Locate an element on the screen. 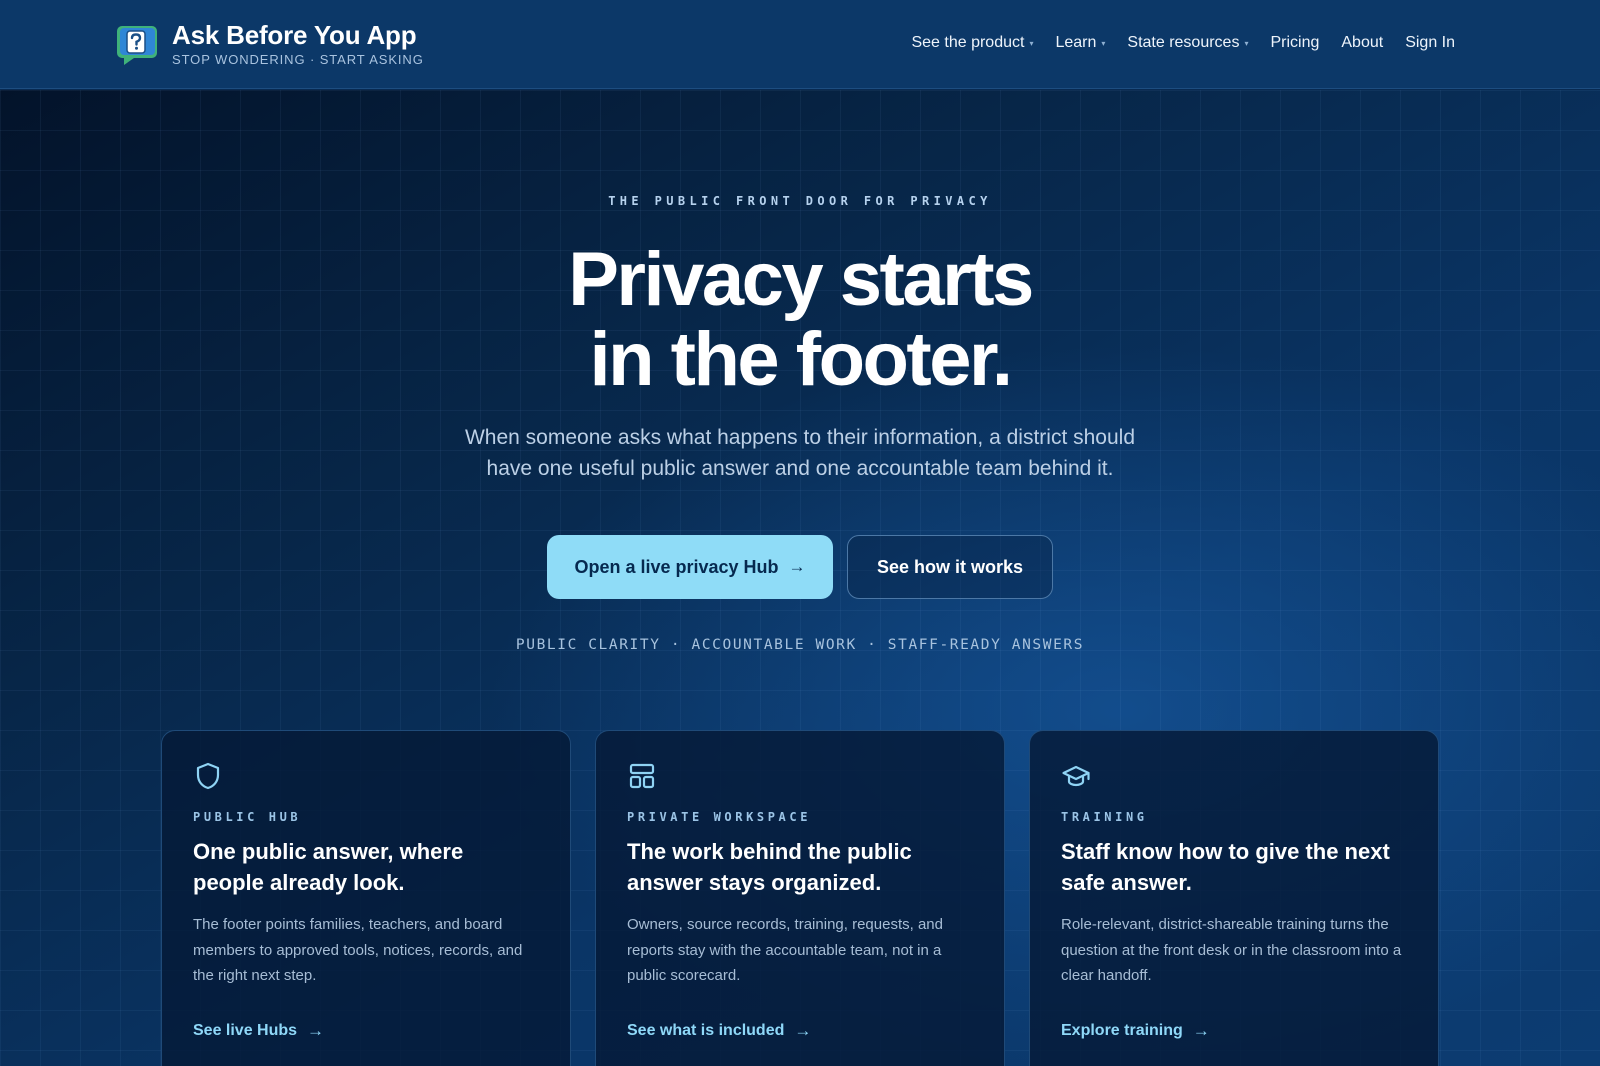  card-eyebrow: PUBLIC HUB is located at coordinates (247, 817).